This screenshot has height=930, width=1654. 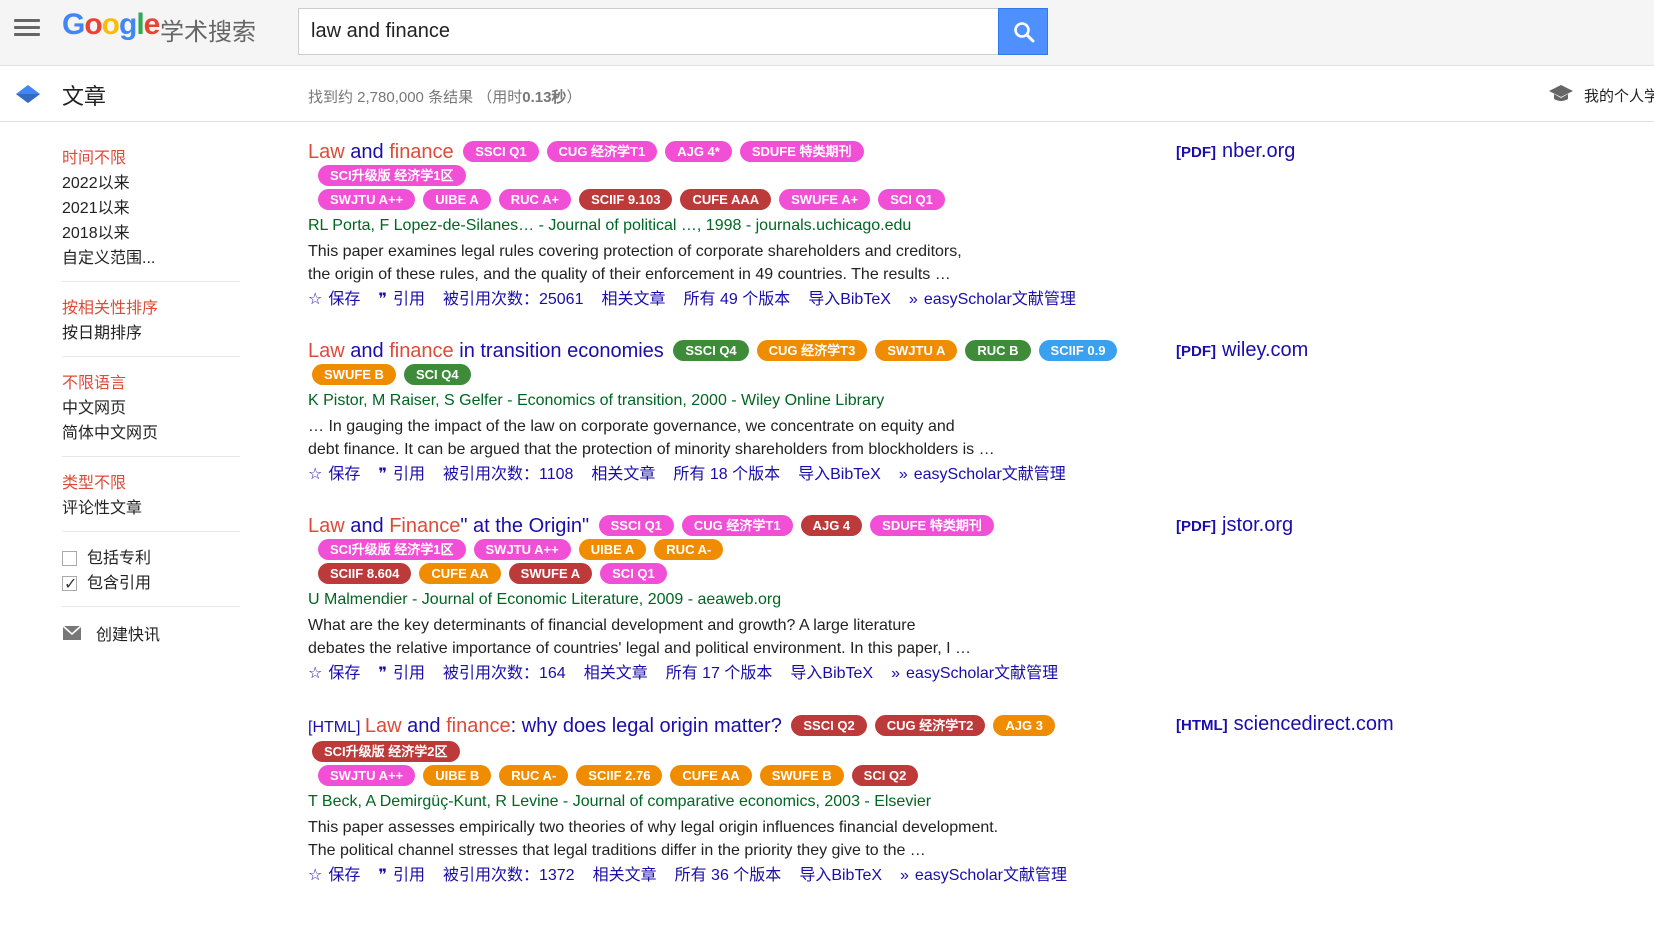 I want to click on include-patents-checkbox: 包括专利, so click(x=151, y=558).